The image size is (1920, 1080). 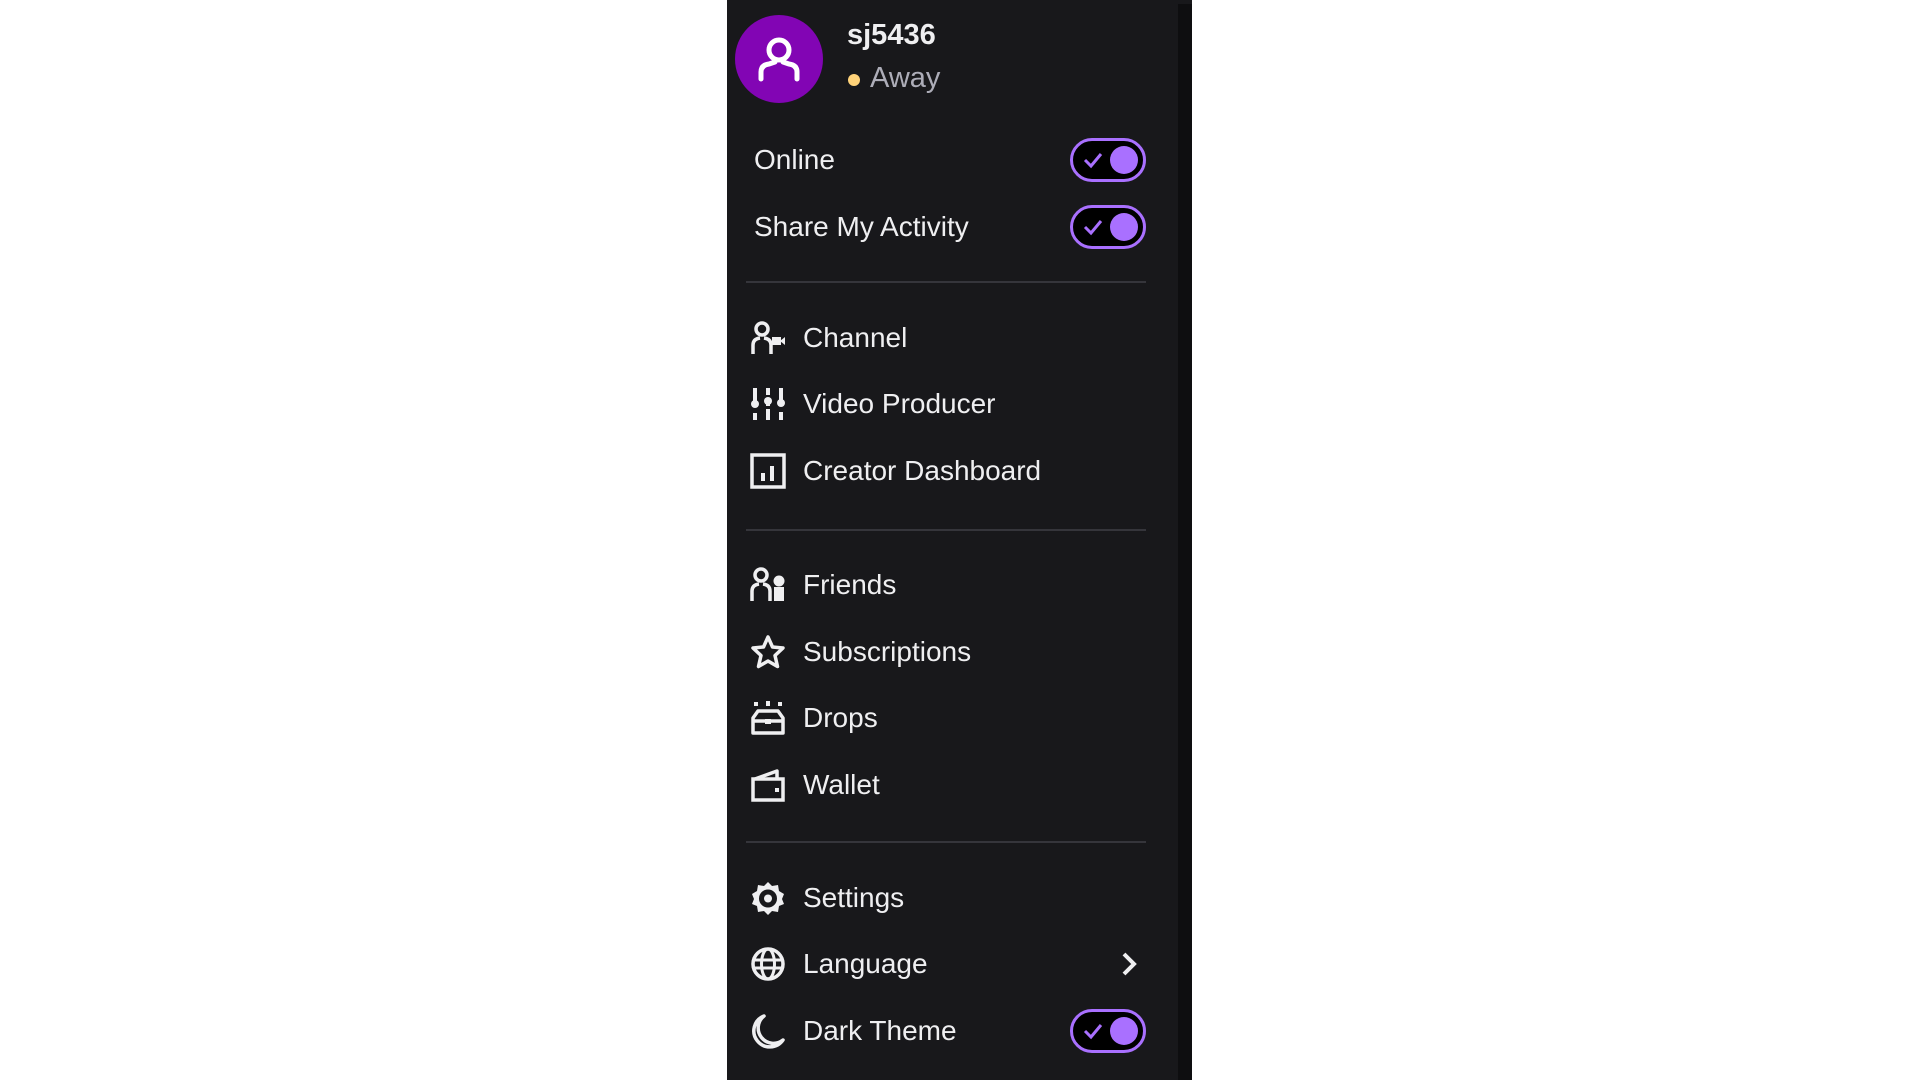 I want to click on menu-item-settings: Settings, so click(x=942, y=898).